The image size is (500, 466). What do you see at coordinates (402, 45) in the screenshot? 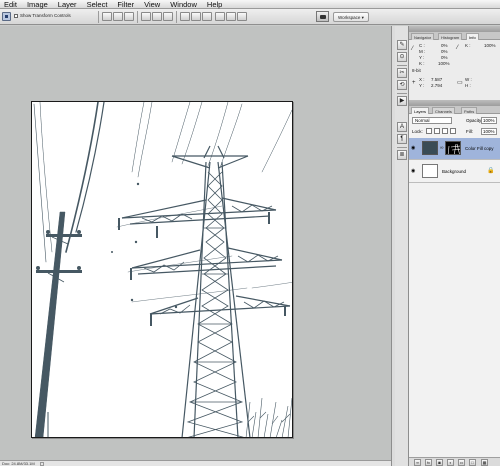
I see `brush-preset-icon: ✎` at bounding box center [402, 45].